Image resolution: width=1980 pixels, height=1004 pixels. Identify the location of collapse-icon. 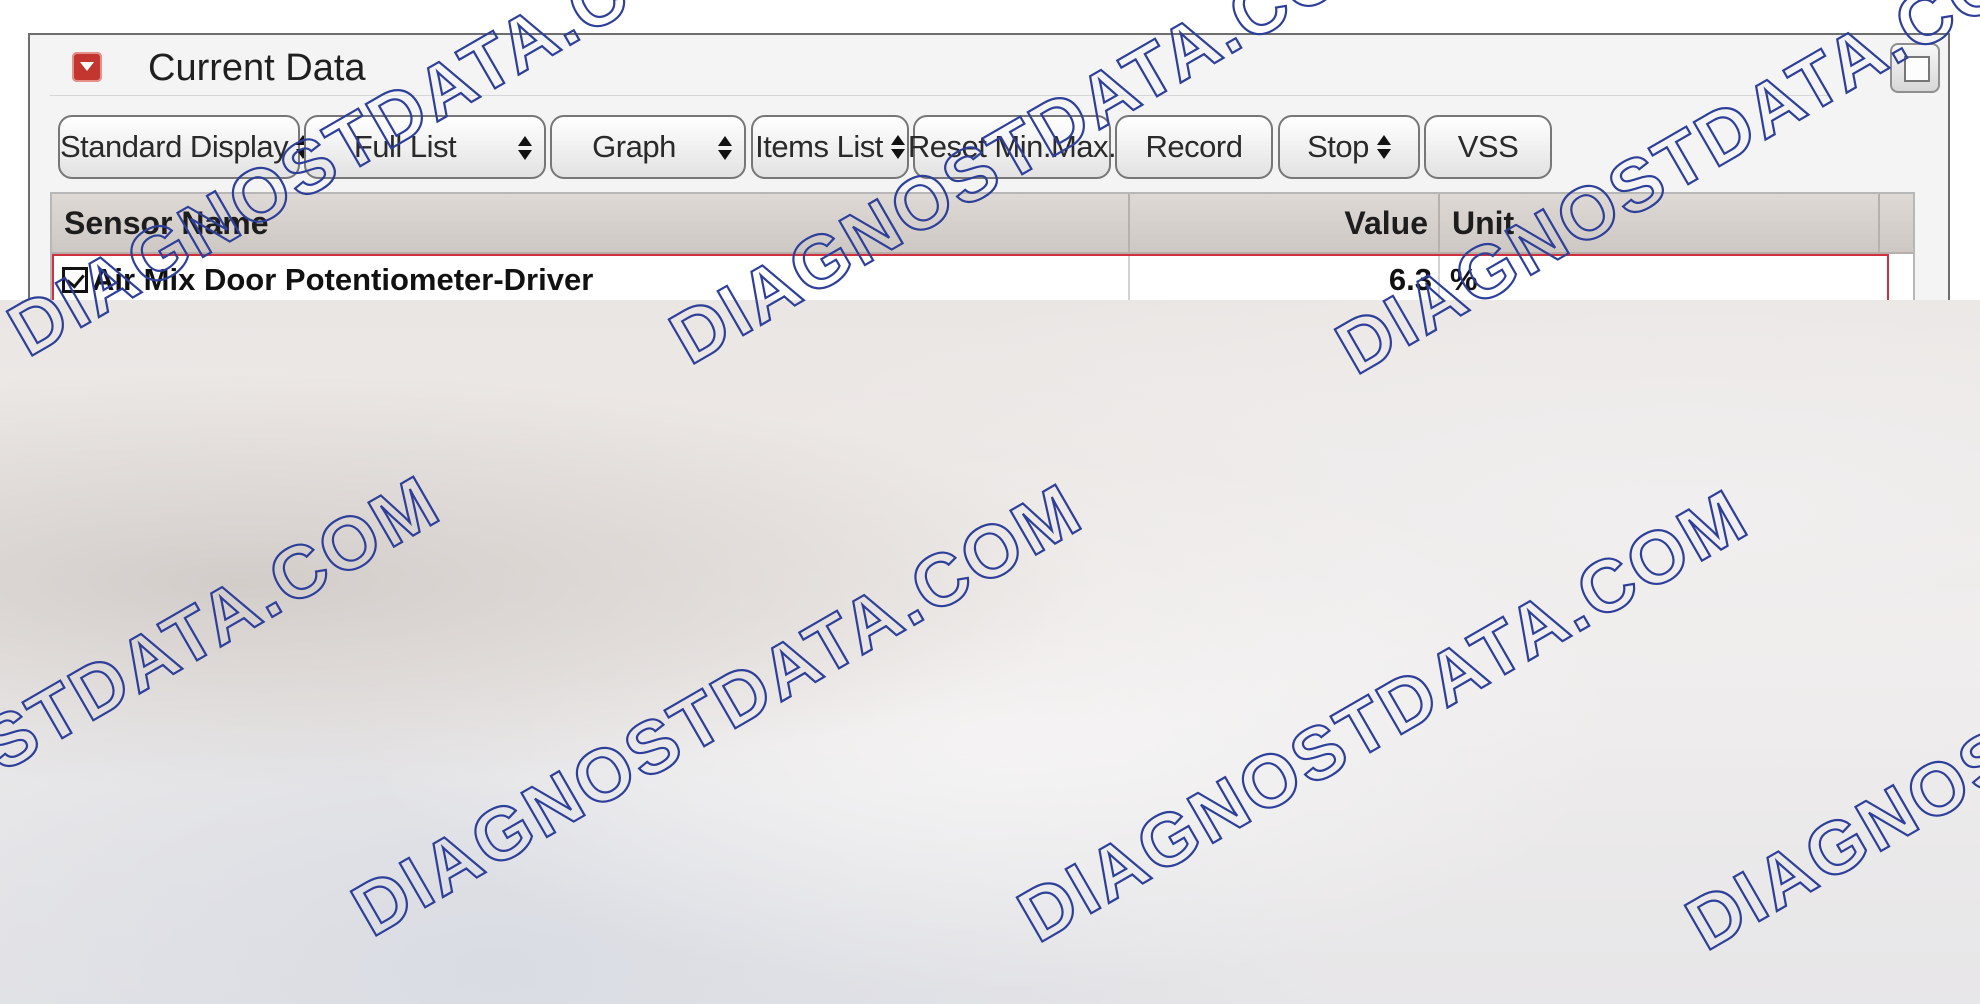
(87, 67).